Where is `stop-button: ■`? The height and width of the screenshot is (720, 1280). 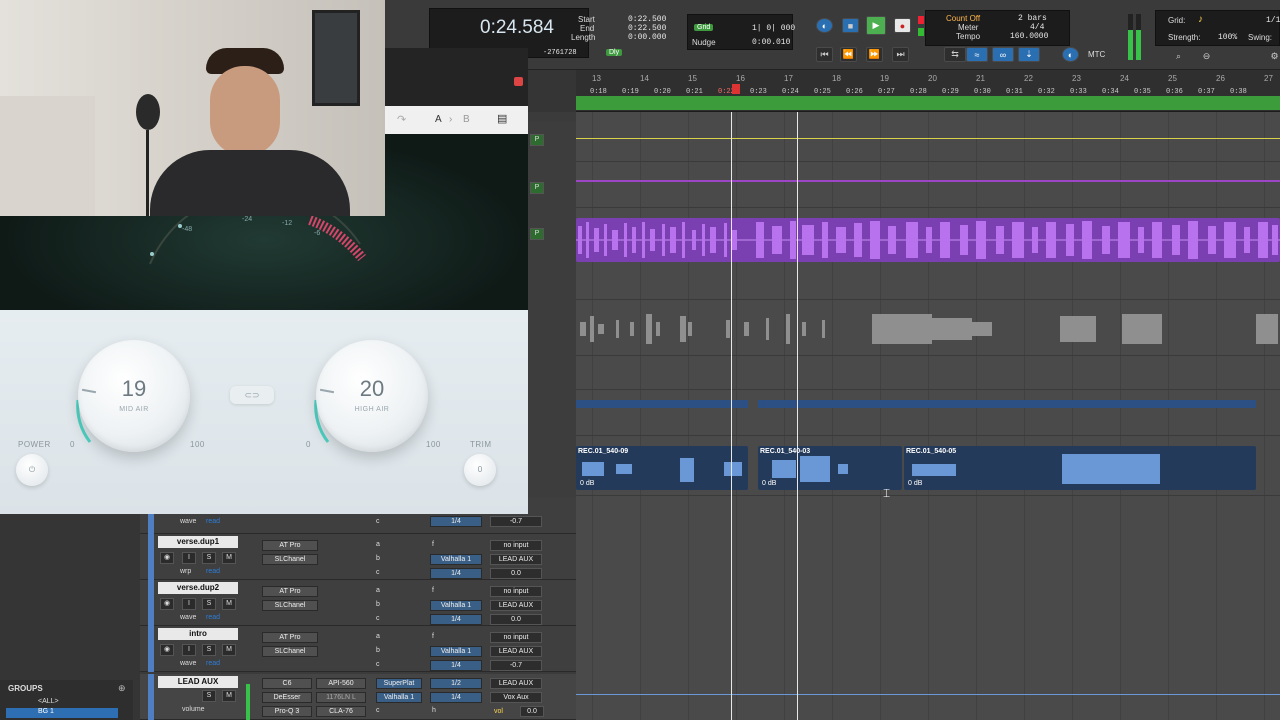
stop-button: ■ is located at coordinates (850, 25).